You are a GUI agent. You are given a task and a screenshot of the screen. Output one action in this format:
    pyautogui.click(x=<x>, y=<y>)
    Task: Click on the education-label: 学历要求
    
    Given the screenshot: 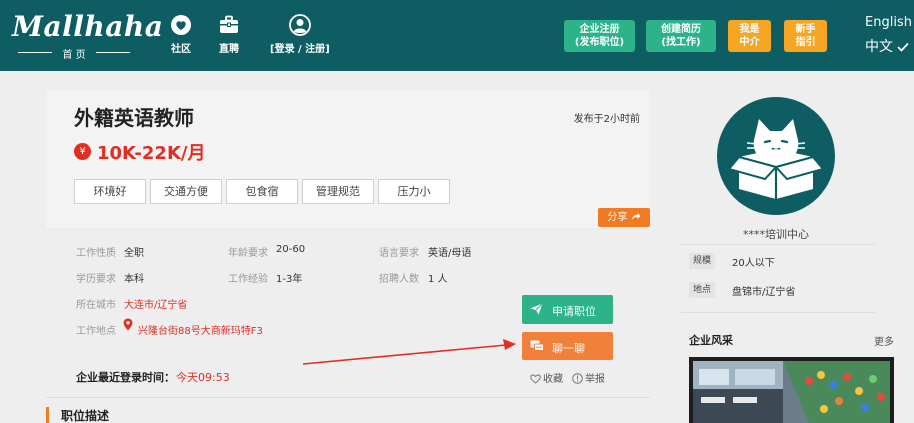 What is the action you would take?
    pyautogui.click(x=96, y=279)
    